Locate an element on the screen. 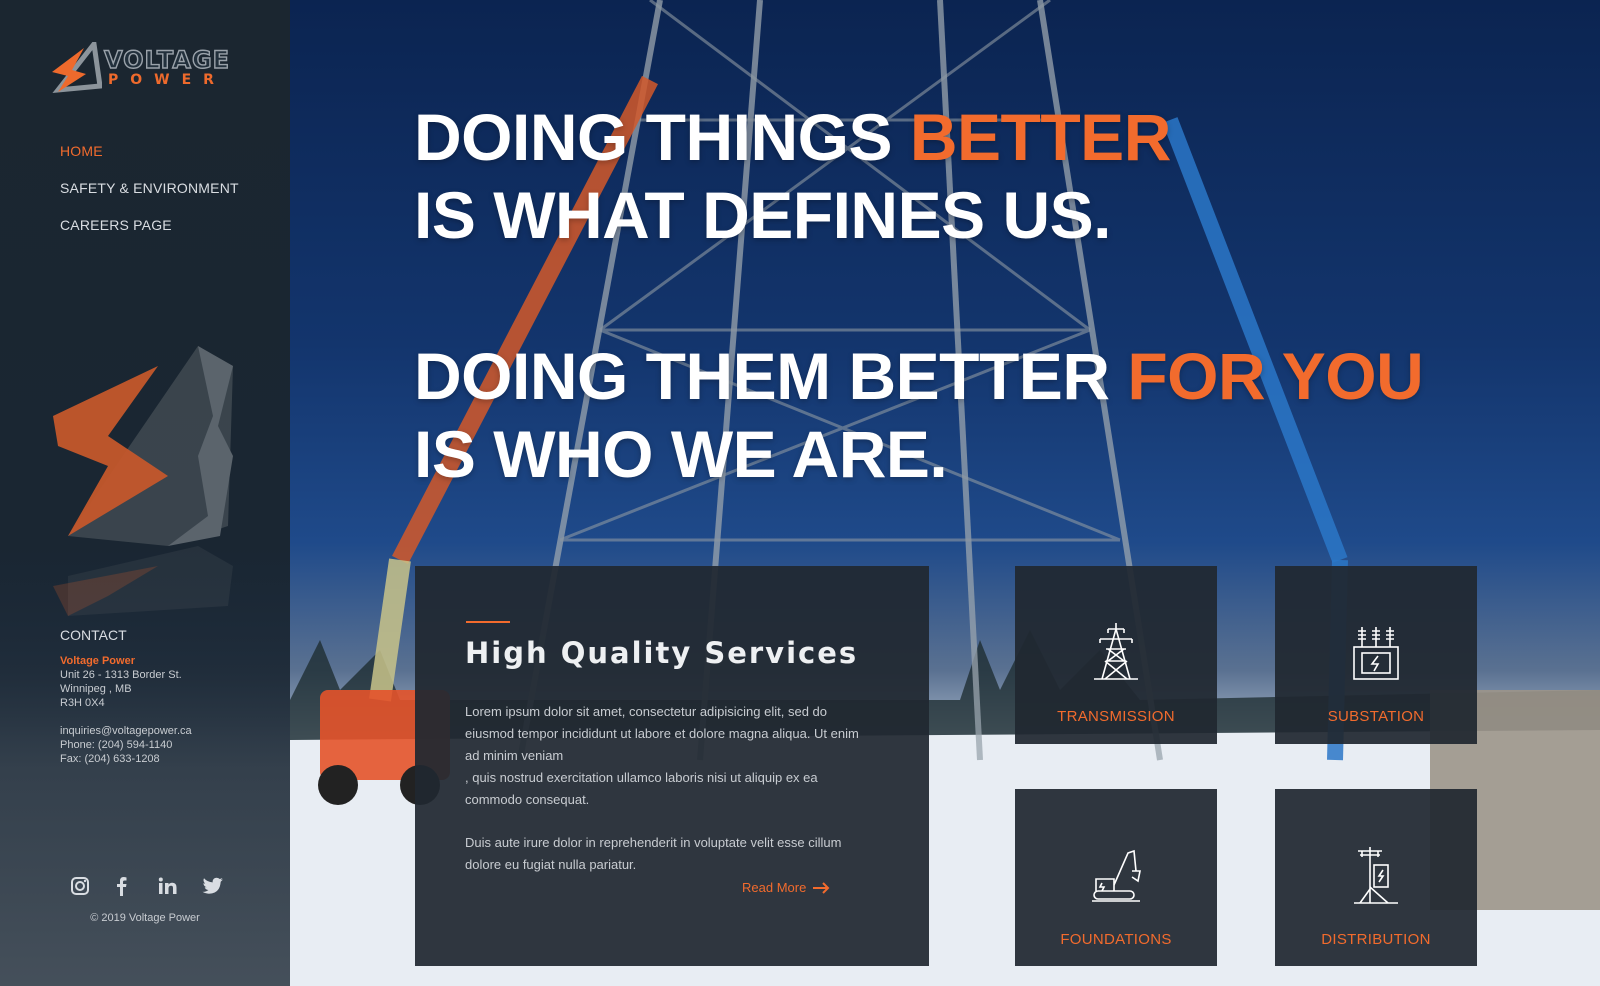 This screenshot has width=1600, height=986. logo-wordmark-power: POWER is located at coordinates (167, 80).